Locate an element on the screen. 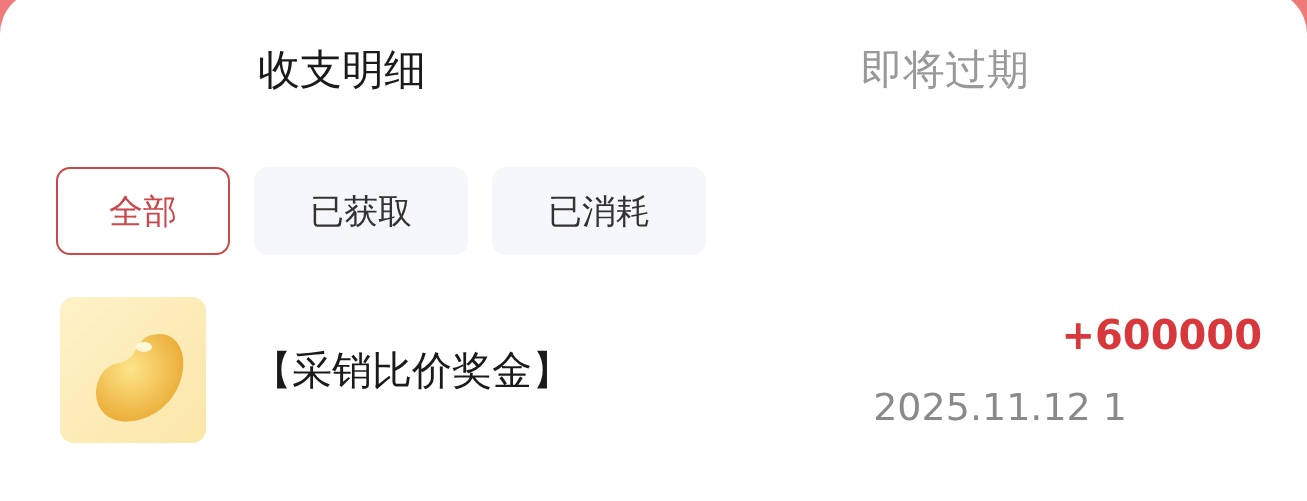  tab: 收支明细 is located at coordinates (341, 69).